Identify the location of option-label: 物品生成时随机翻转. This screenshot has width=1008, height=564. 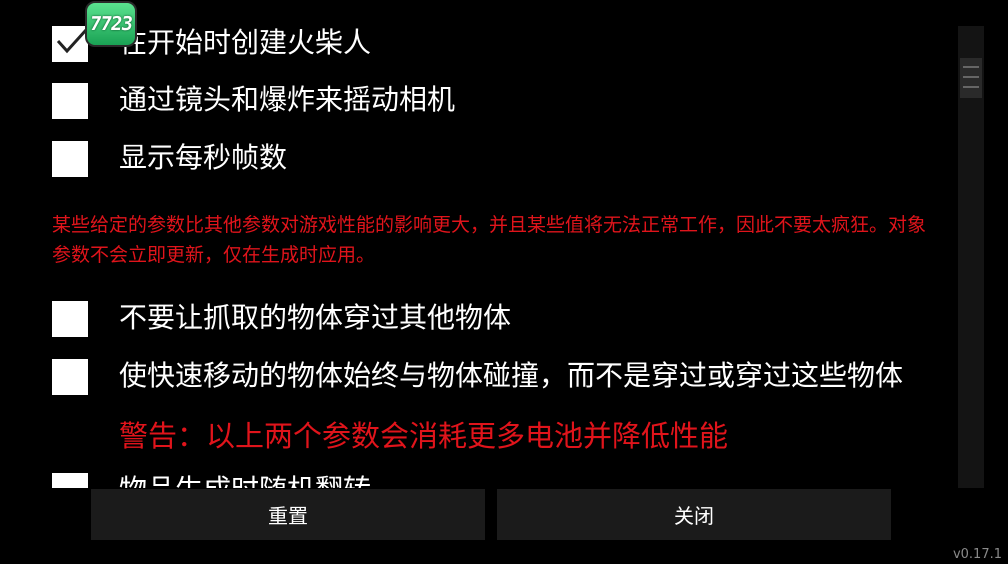
(245, 480).